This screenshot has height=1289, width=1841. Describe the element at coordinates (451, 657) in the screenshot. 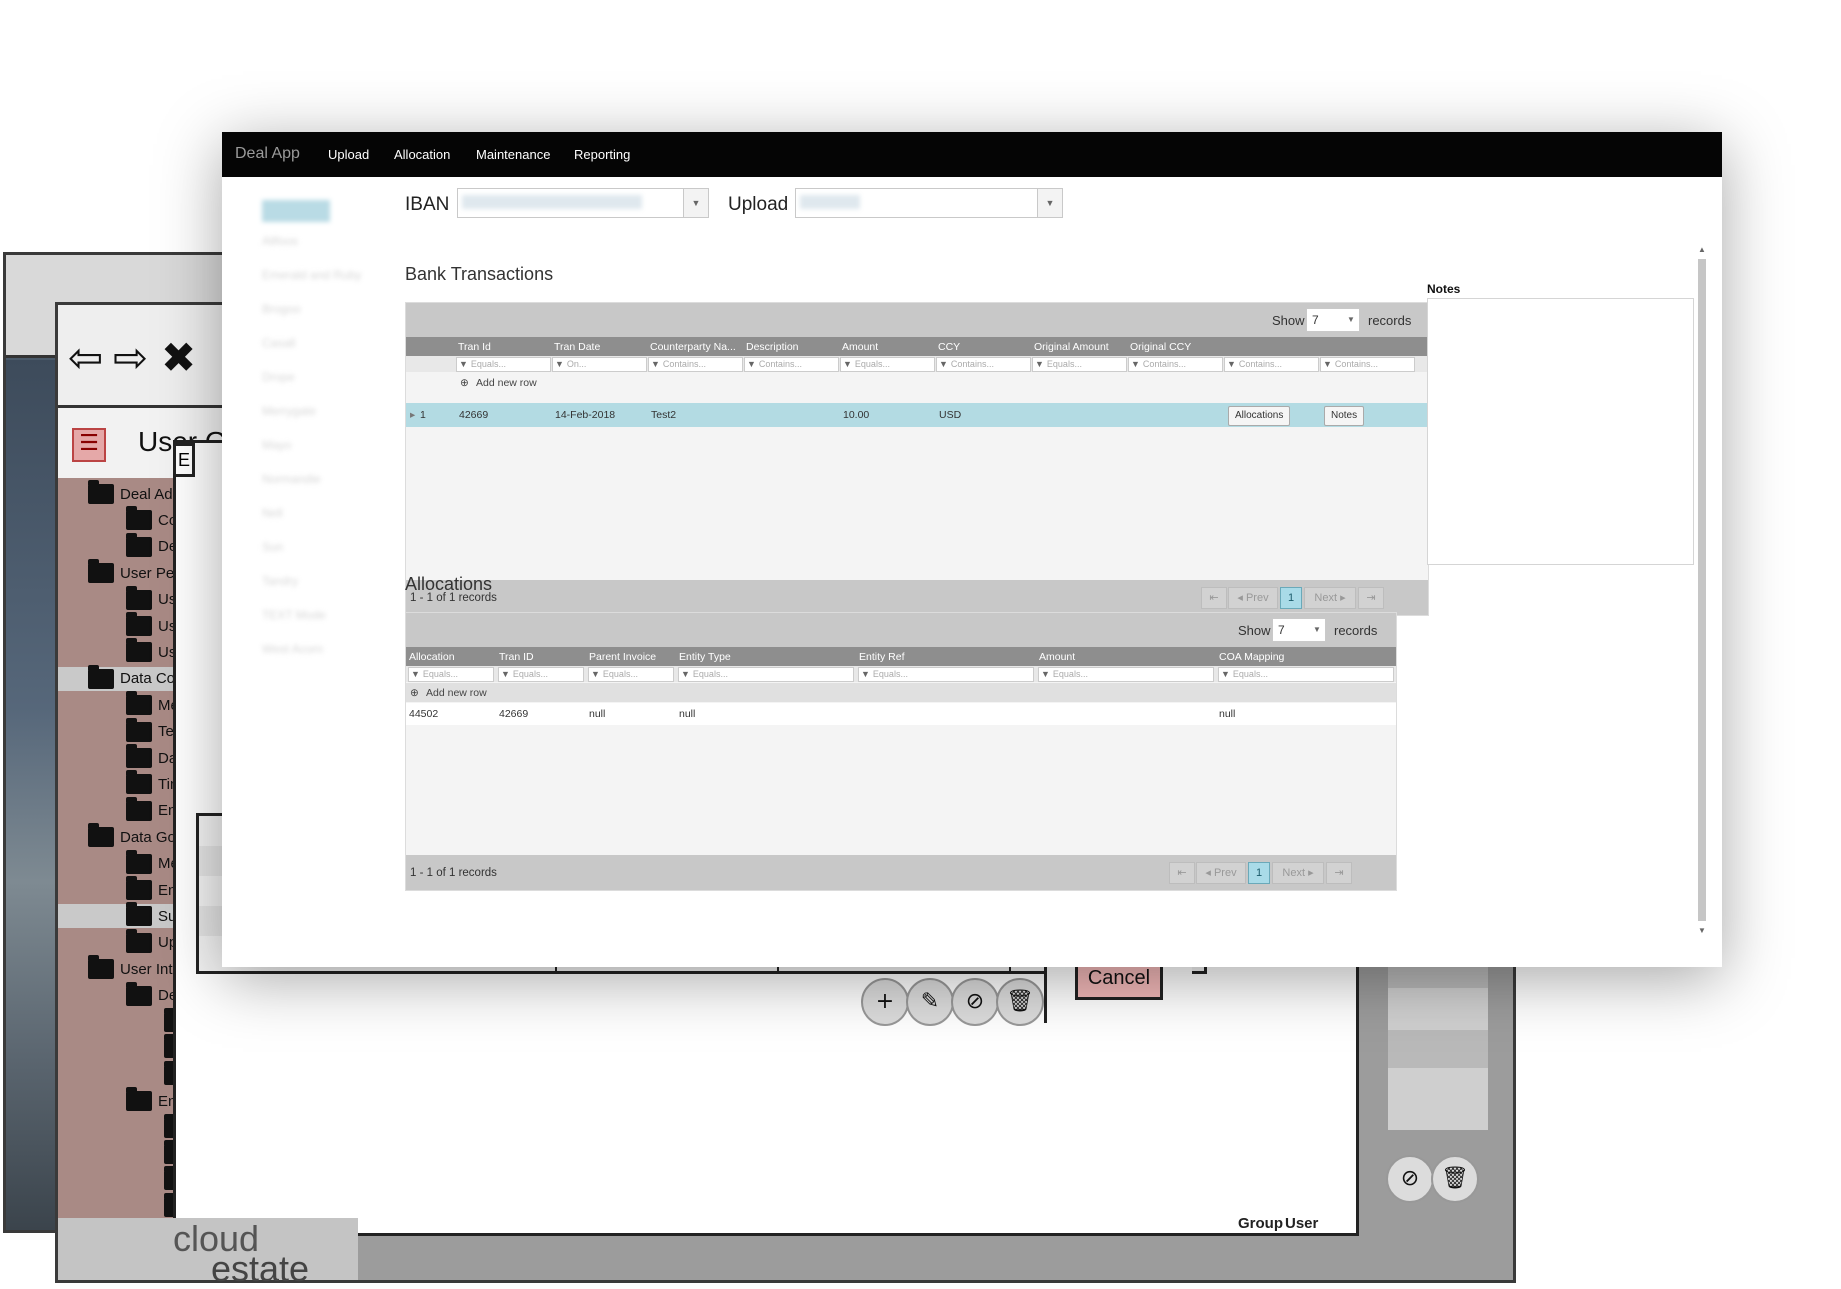

I see `column-header: Allocation` at that location.